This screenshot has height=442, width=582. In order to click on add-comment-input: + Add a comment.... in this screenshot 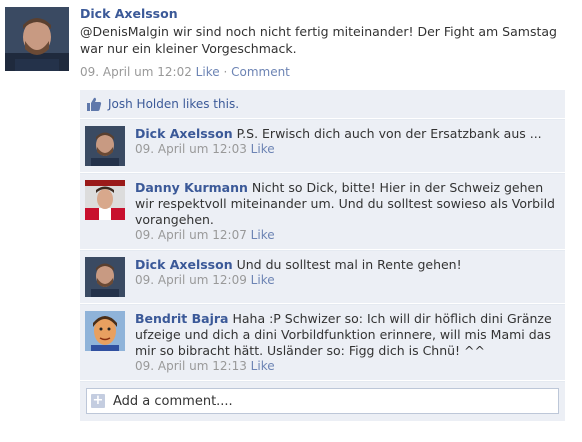, I will do `click(322, 401)`.